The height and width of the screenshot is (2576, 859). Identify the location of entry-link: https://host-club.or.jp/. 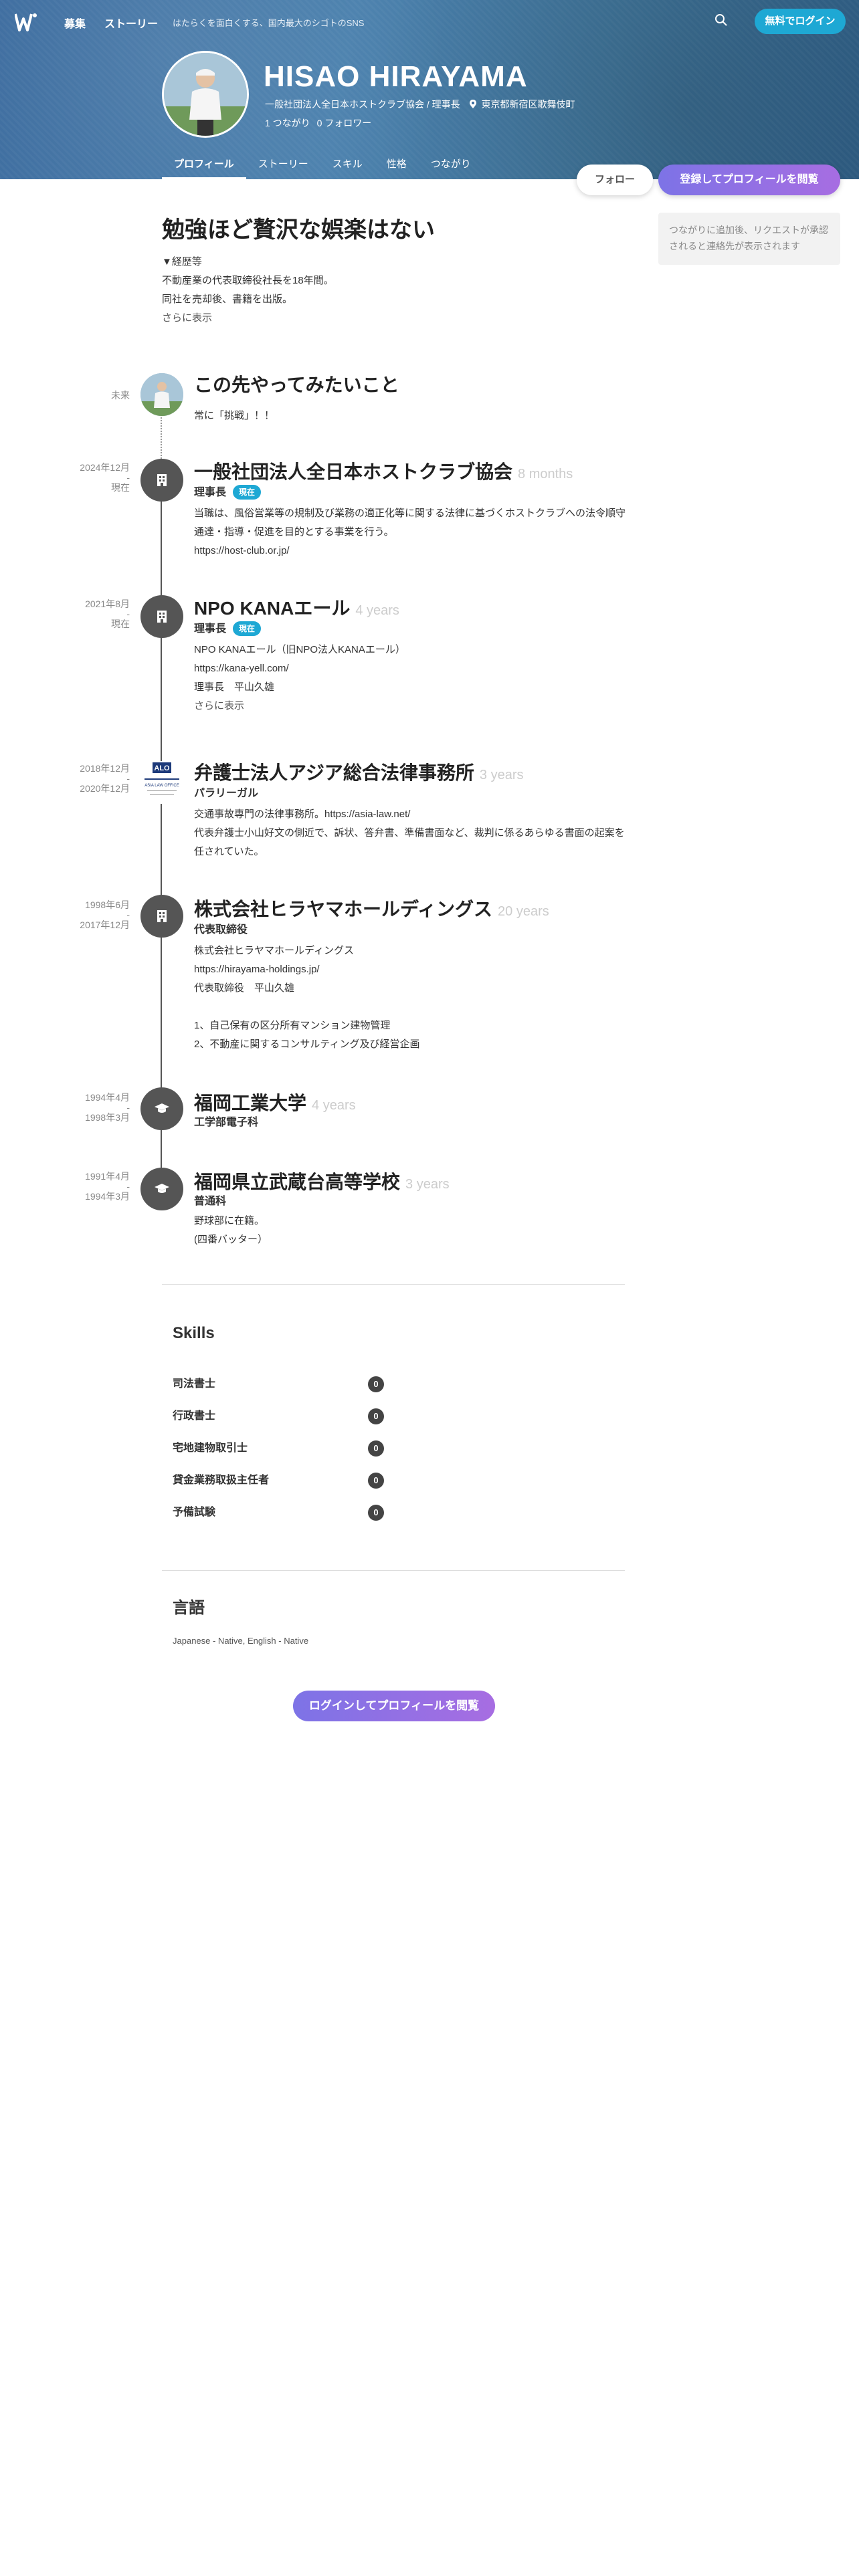
(411, 551).